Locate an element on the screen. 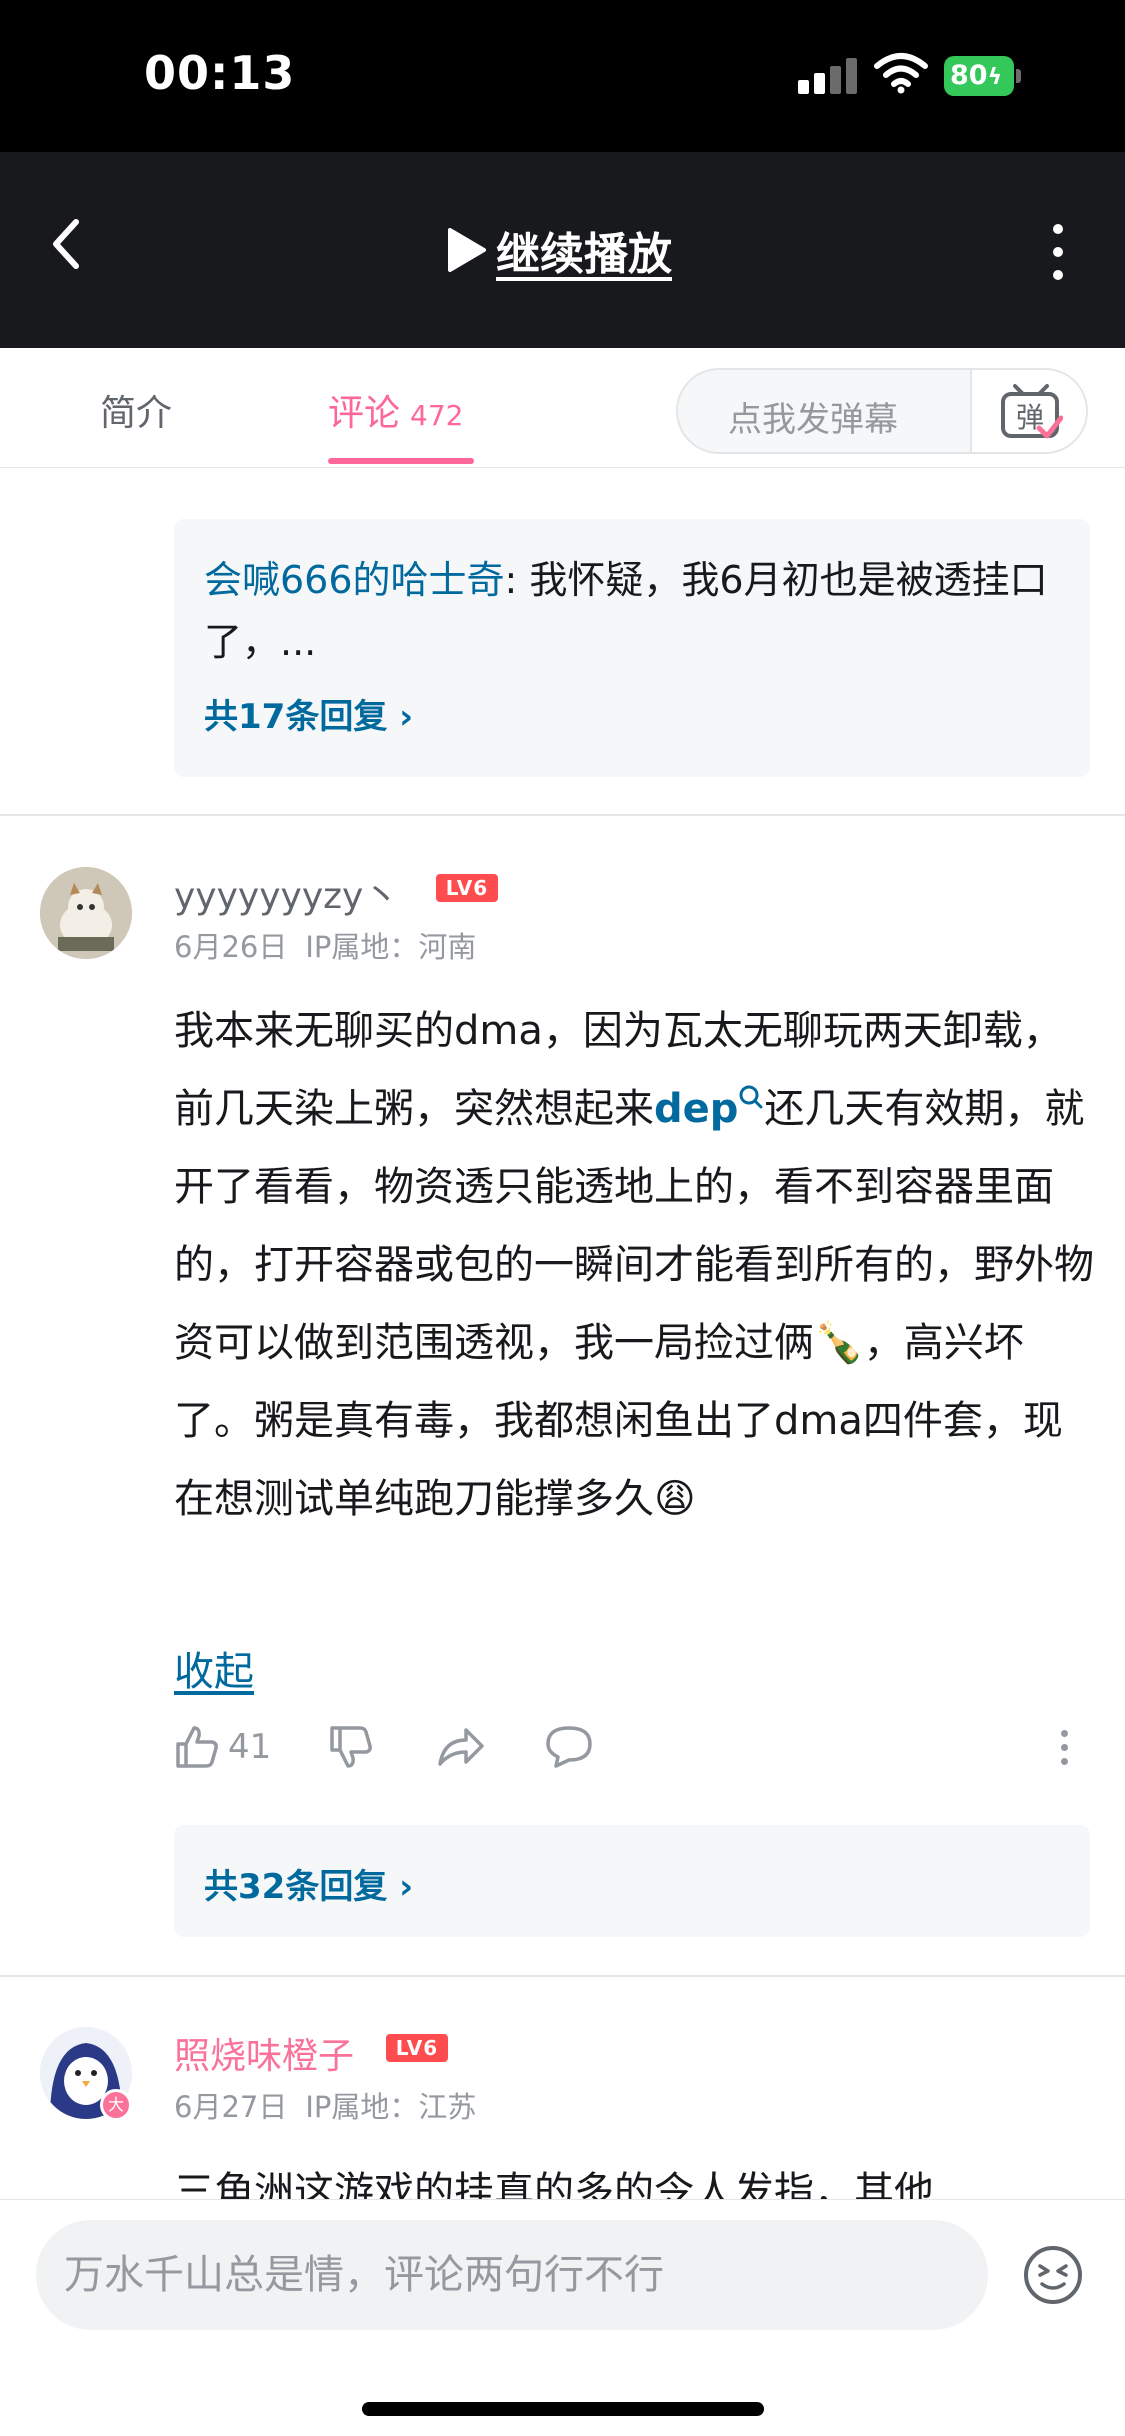  comment-meta: 6月27日 IP属地：江苏 is located at coordinates (334, 2105).